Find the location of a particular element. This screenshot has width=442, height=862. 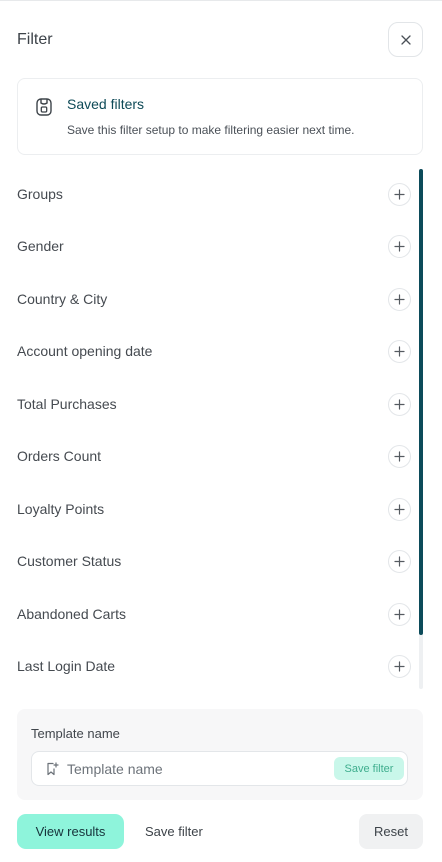

filter-label: Orders Count is located at coordinates (59, 456).